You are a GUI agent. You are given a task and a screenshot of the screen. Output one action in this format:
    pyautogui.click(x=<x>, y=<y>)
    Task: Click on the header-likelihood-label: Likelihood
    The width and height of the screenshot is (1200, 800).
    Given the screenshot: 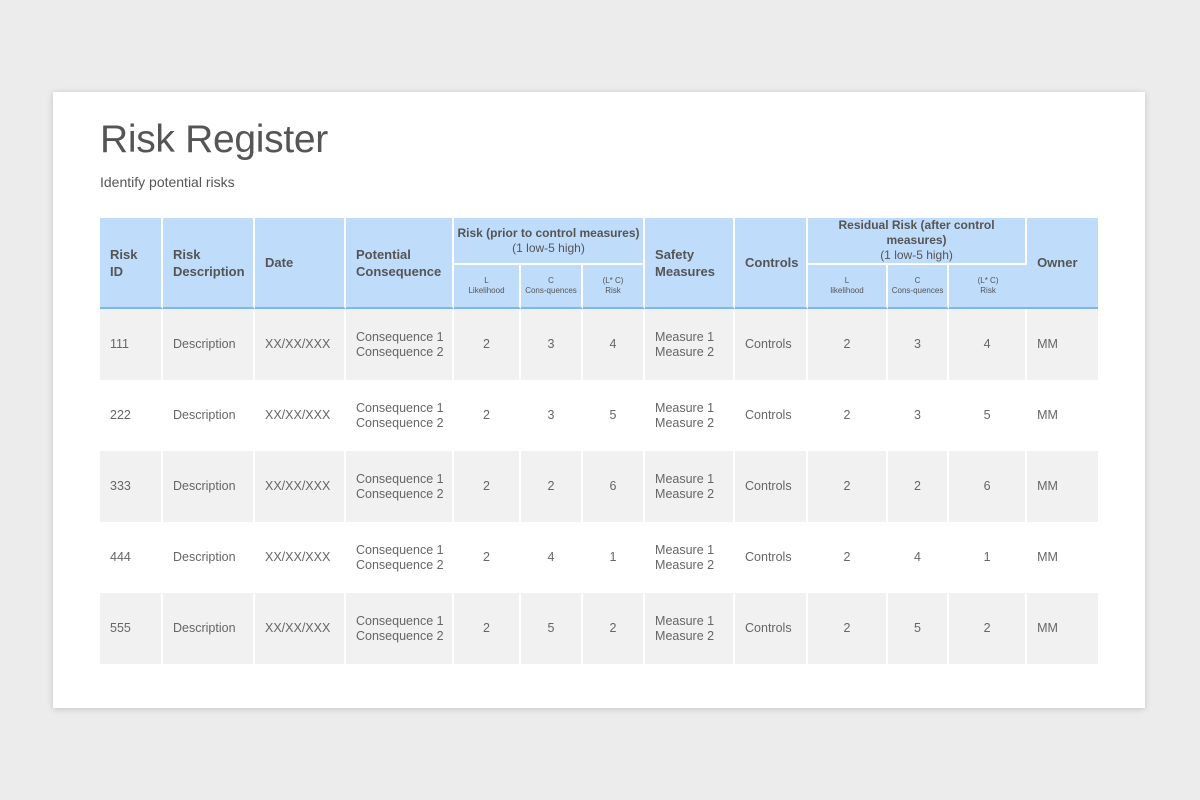 What is the action you would take?
    pyautogui.click(x=486, y=290)
    